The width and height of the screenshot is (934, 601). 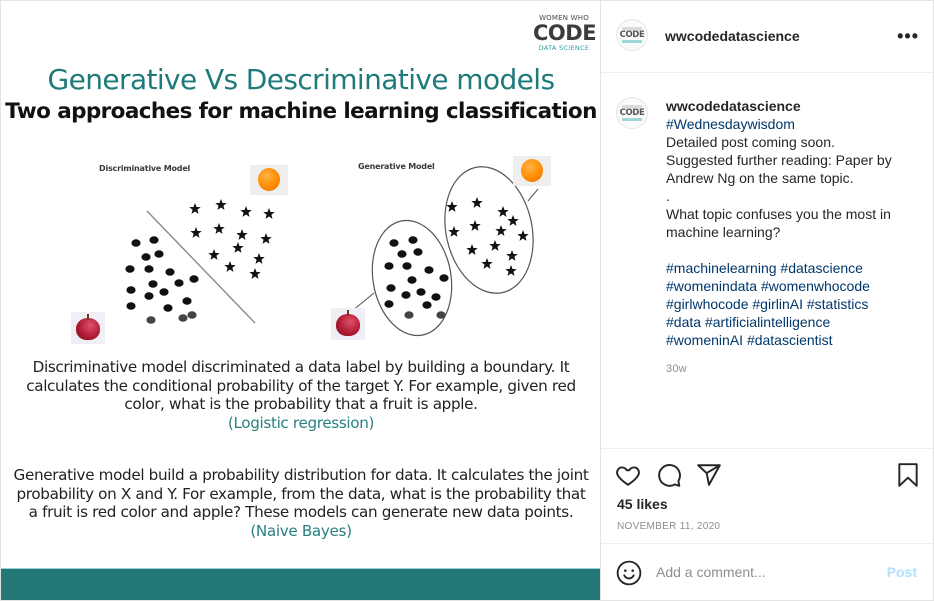 I want to click on hashtag-link: #womenindata, so click(x=711, y=286).